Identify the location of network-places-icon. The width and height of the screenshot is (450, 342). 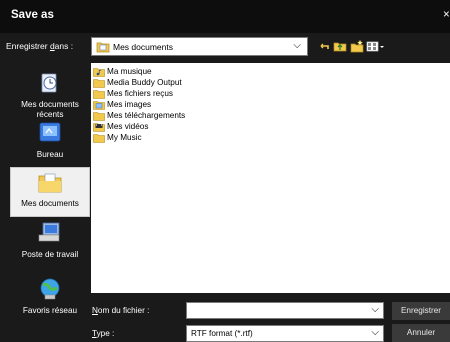
(50, 290).